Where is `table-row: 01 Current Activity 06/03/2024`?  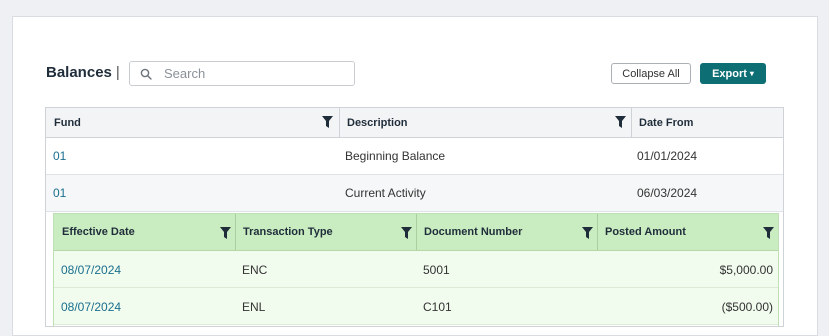 table-row: 01 Current Activity 06/03/2024 is located at coordinates (414, 193).